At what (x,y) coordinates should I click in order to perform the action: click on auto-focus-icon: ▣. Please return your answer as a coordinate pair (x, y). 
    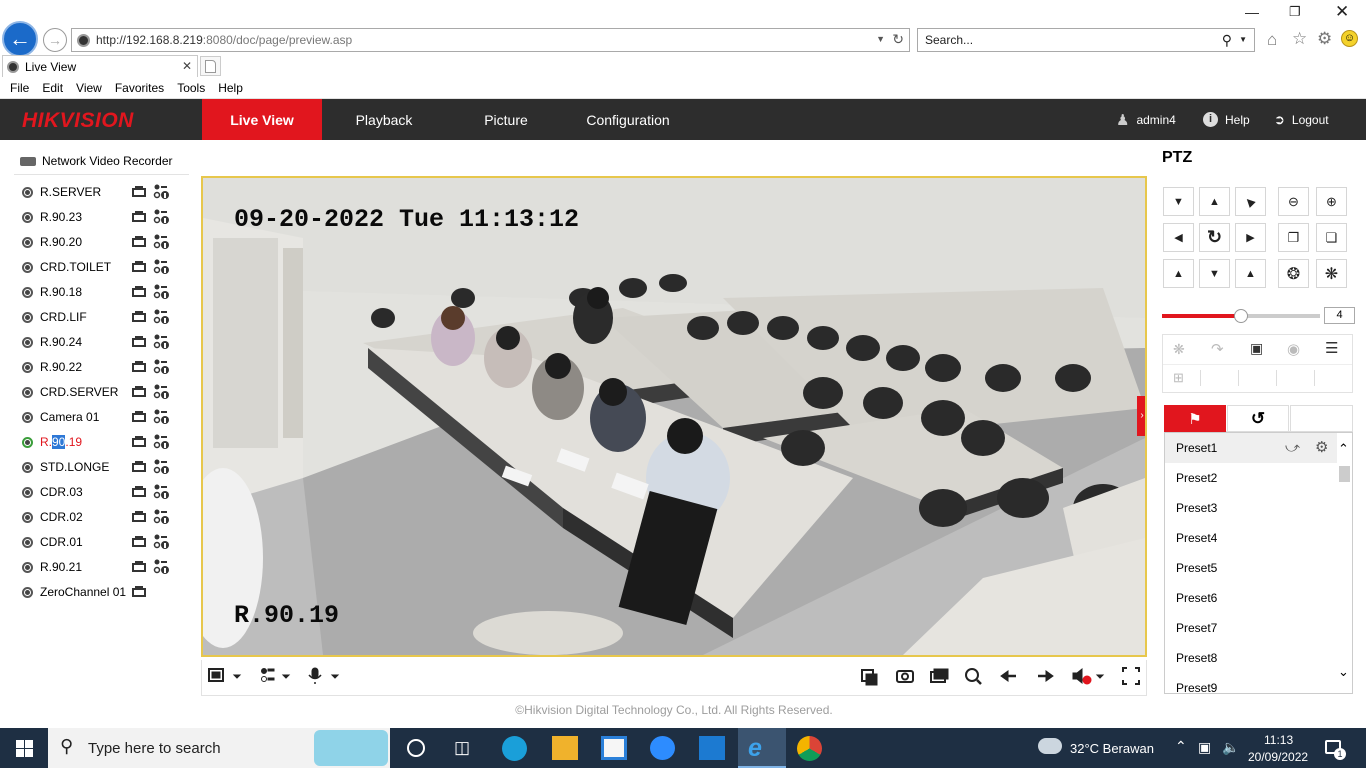
    Looking at the image, I should click on (1256, 348).